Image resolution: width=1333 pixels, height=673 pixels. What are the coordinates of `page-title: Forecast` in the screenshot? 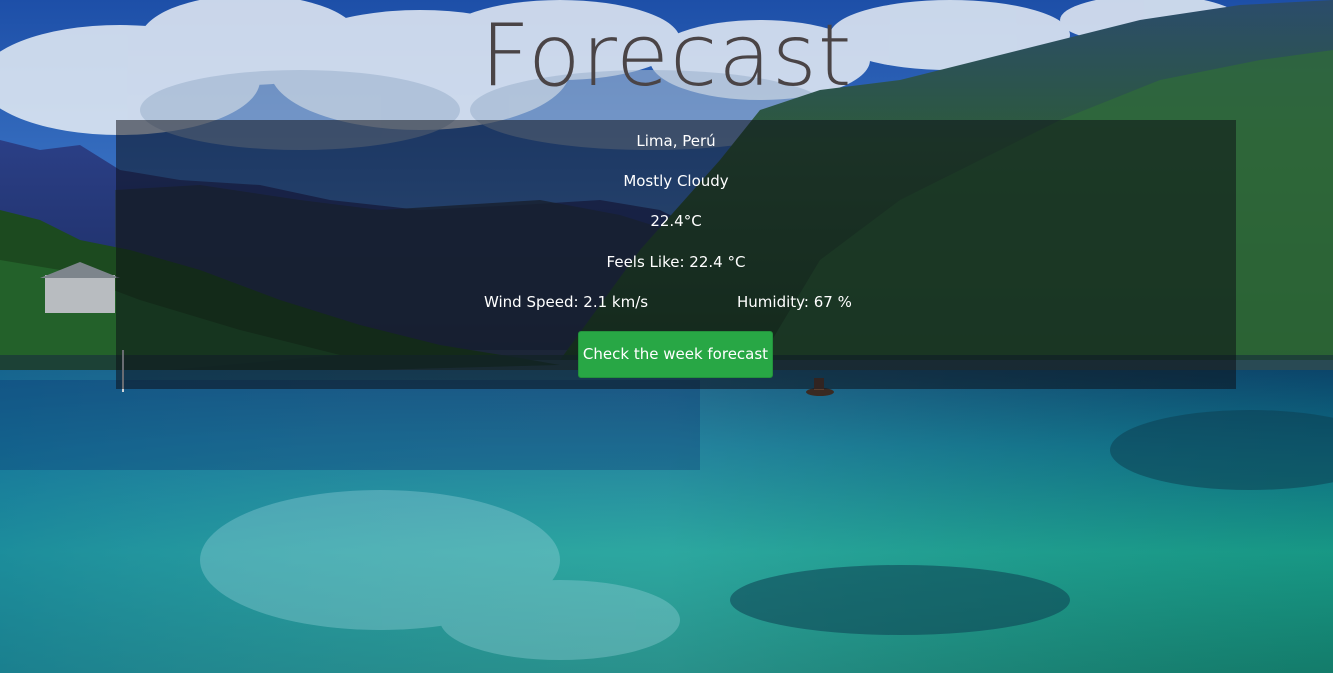 It's located at (666, 56).